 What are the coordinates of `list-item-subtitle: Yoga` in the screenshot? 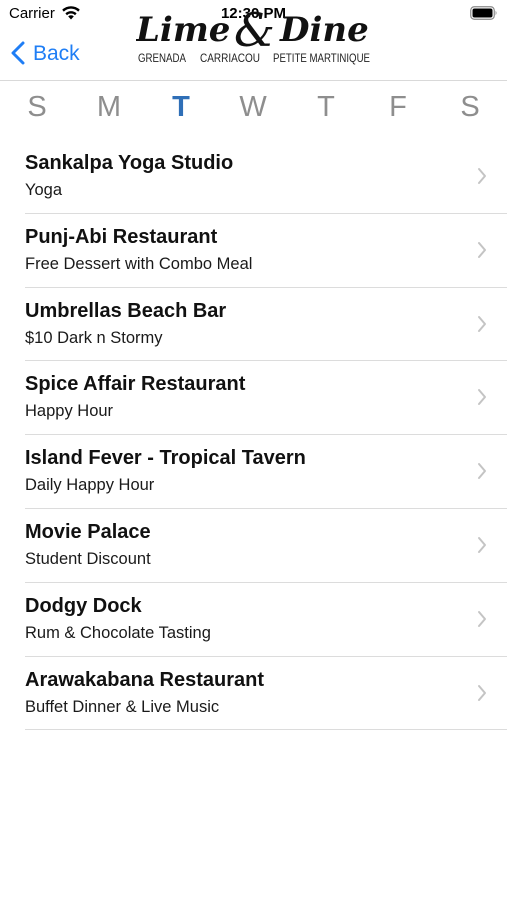 It's located at (44, 190).